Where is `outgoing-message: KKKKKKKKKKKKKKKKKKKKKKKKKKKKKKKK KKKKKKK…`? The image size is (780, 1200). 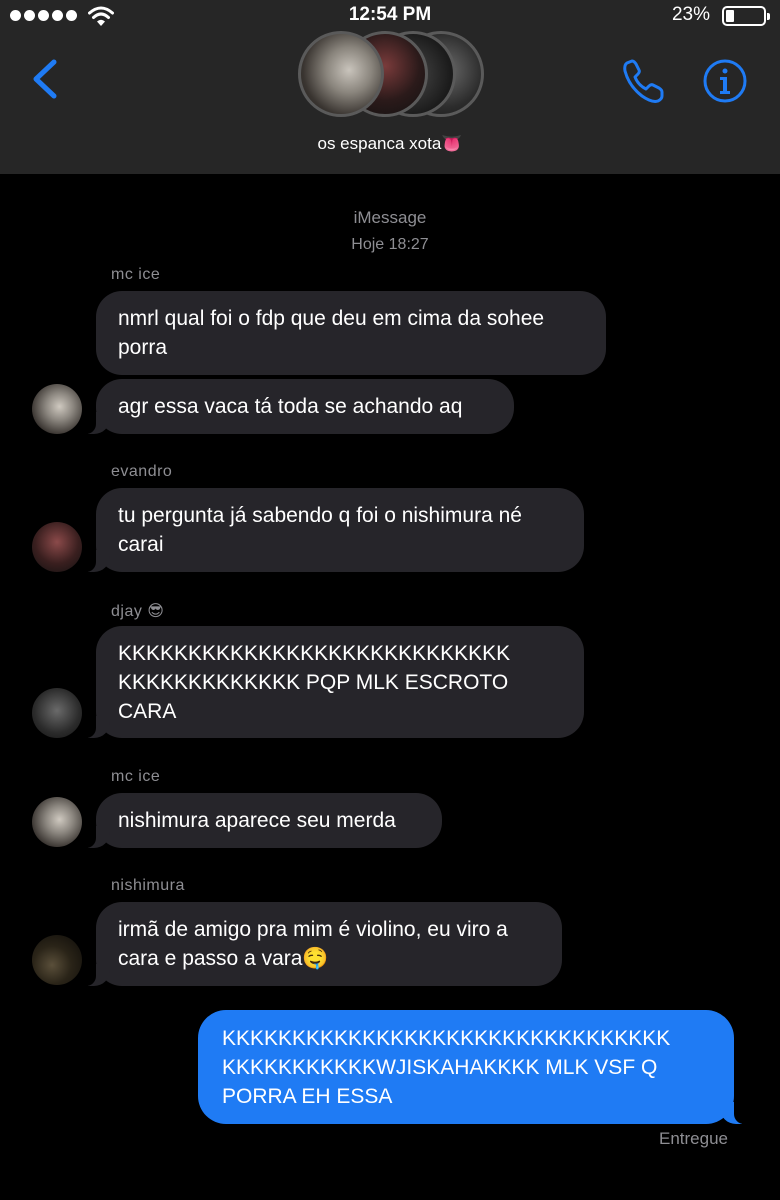
outgoing-message: KKKKKKKKKKKKKKKKKKKKKKKKKKKKKKKK KKKKKKK… is located at coordinates (472, 1067).